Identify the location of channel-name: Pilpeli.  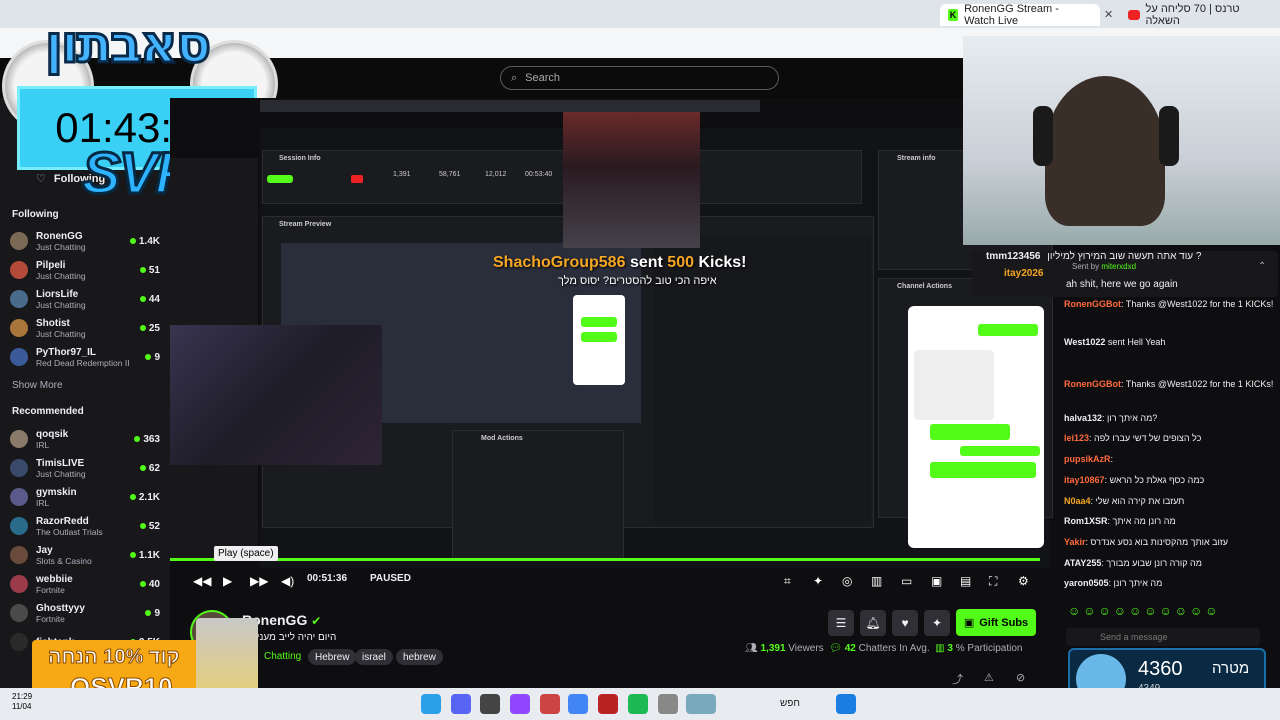
(51, 265).